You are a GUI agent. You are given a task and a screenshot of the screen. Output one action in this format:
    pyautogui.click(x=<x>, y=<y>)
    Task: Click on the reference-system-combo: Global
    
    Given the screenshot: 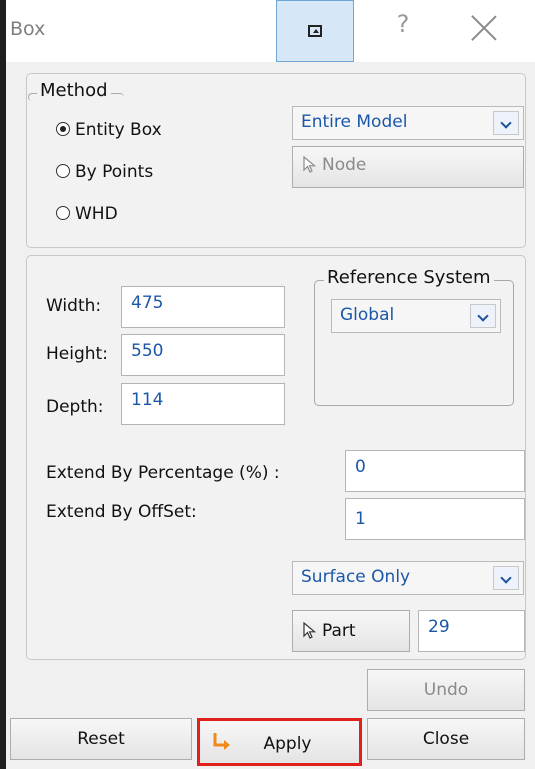 What is the action you would take?
    pyautogui.click(x=416, y=316)
    